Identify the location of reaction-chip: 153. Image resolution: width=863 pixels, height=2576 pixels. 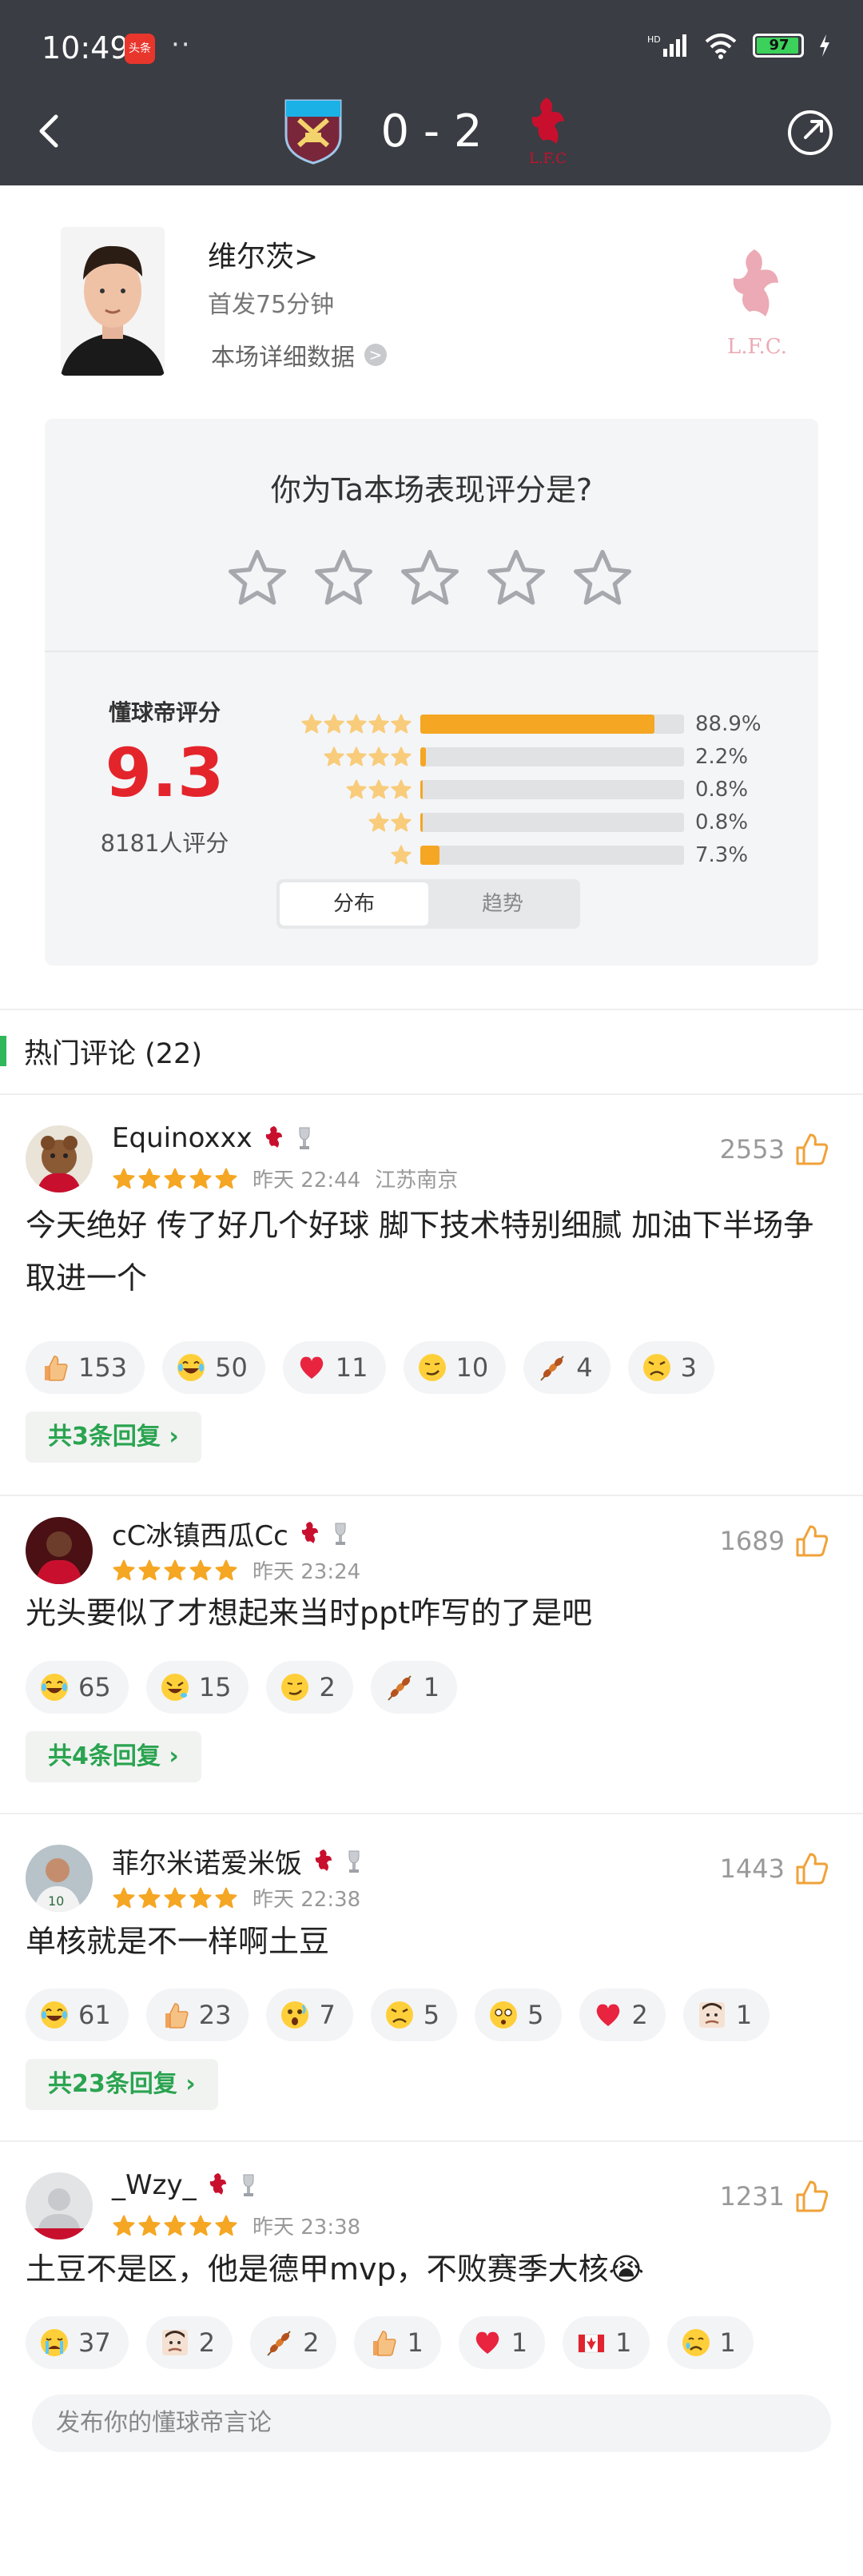
(85, 1367).